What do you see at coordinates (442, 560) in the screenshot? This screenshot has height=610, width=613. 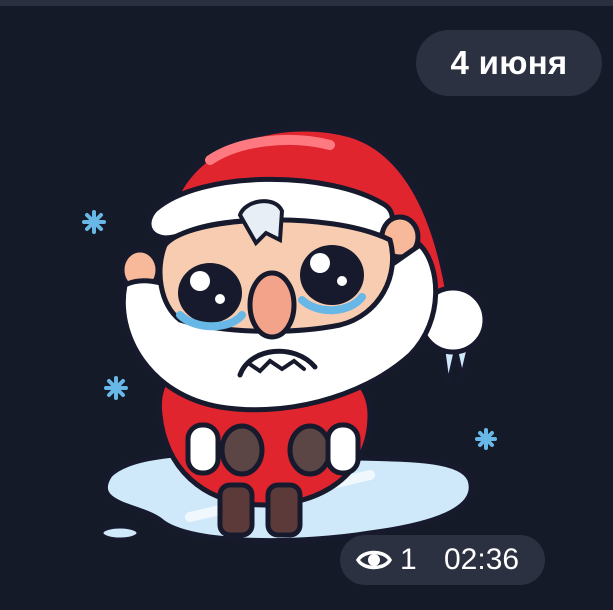 I see `message-meta-badge: 1 02:36` at bounding box center [442, 560].